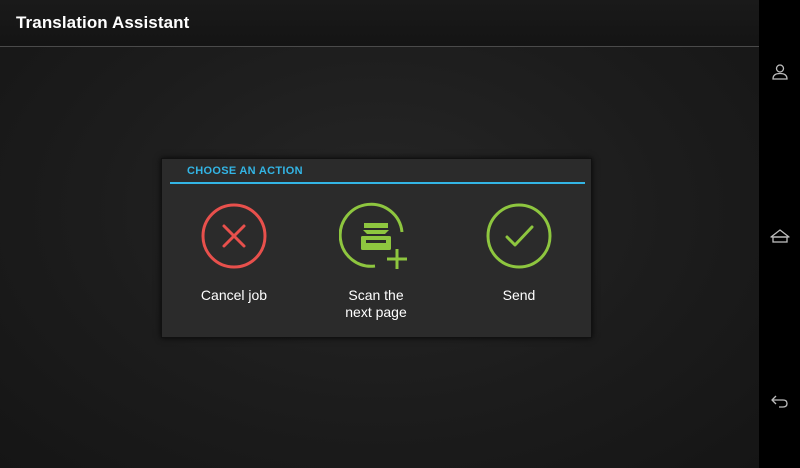 This screenshot has width=800, height=468. What do you see at coordinates (519, 295) in the screenshot?
I see `send-label: Send` at bounding box center [519, 295].